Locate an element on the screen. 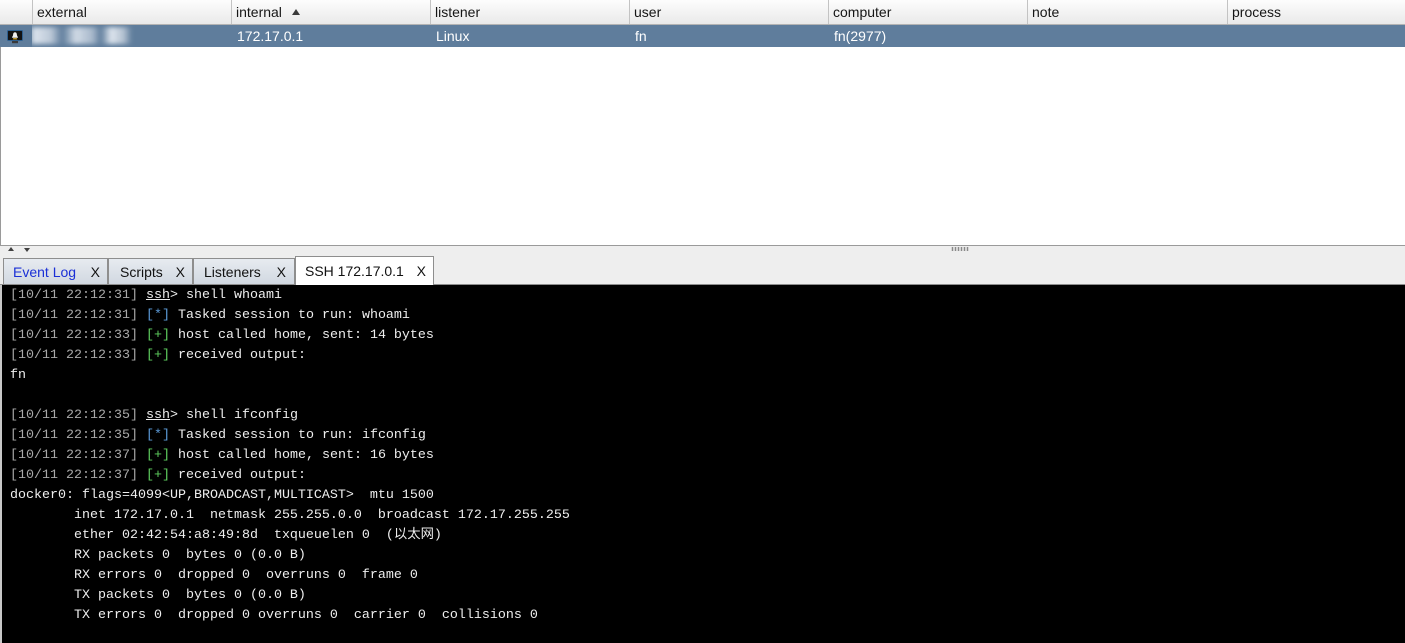 This screenshot has height=643, width=1405. cell-session-icon is located at coordinates (16, 36).